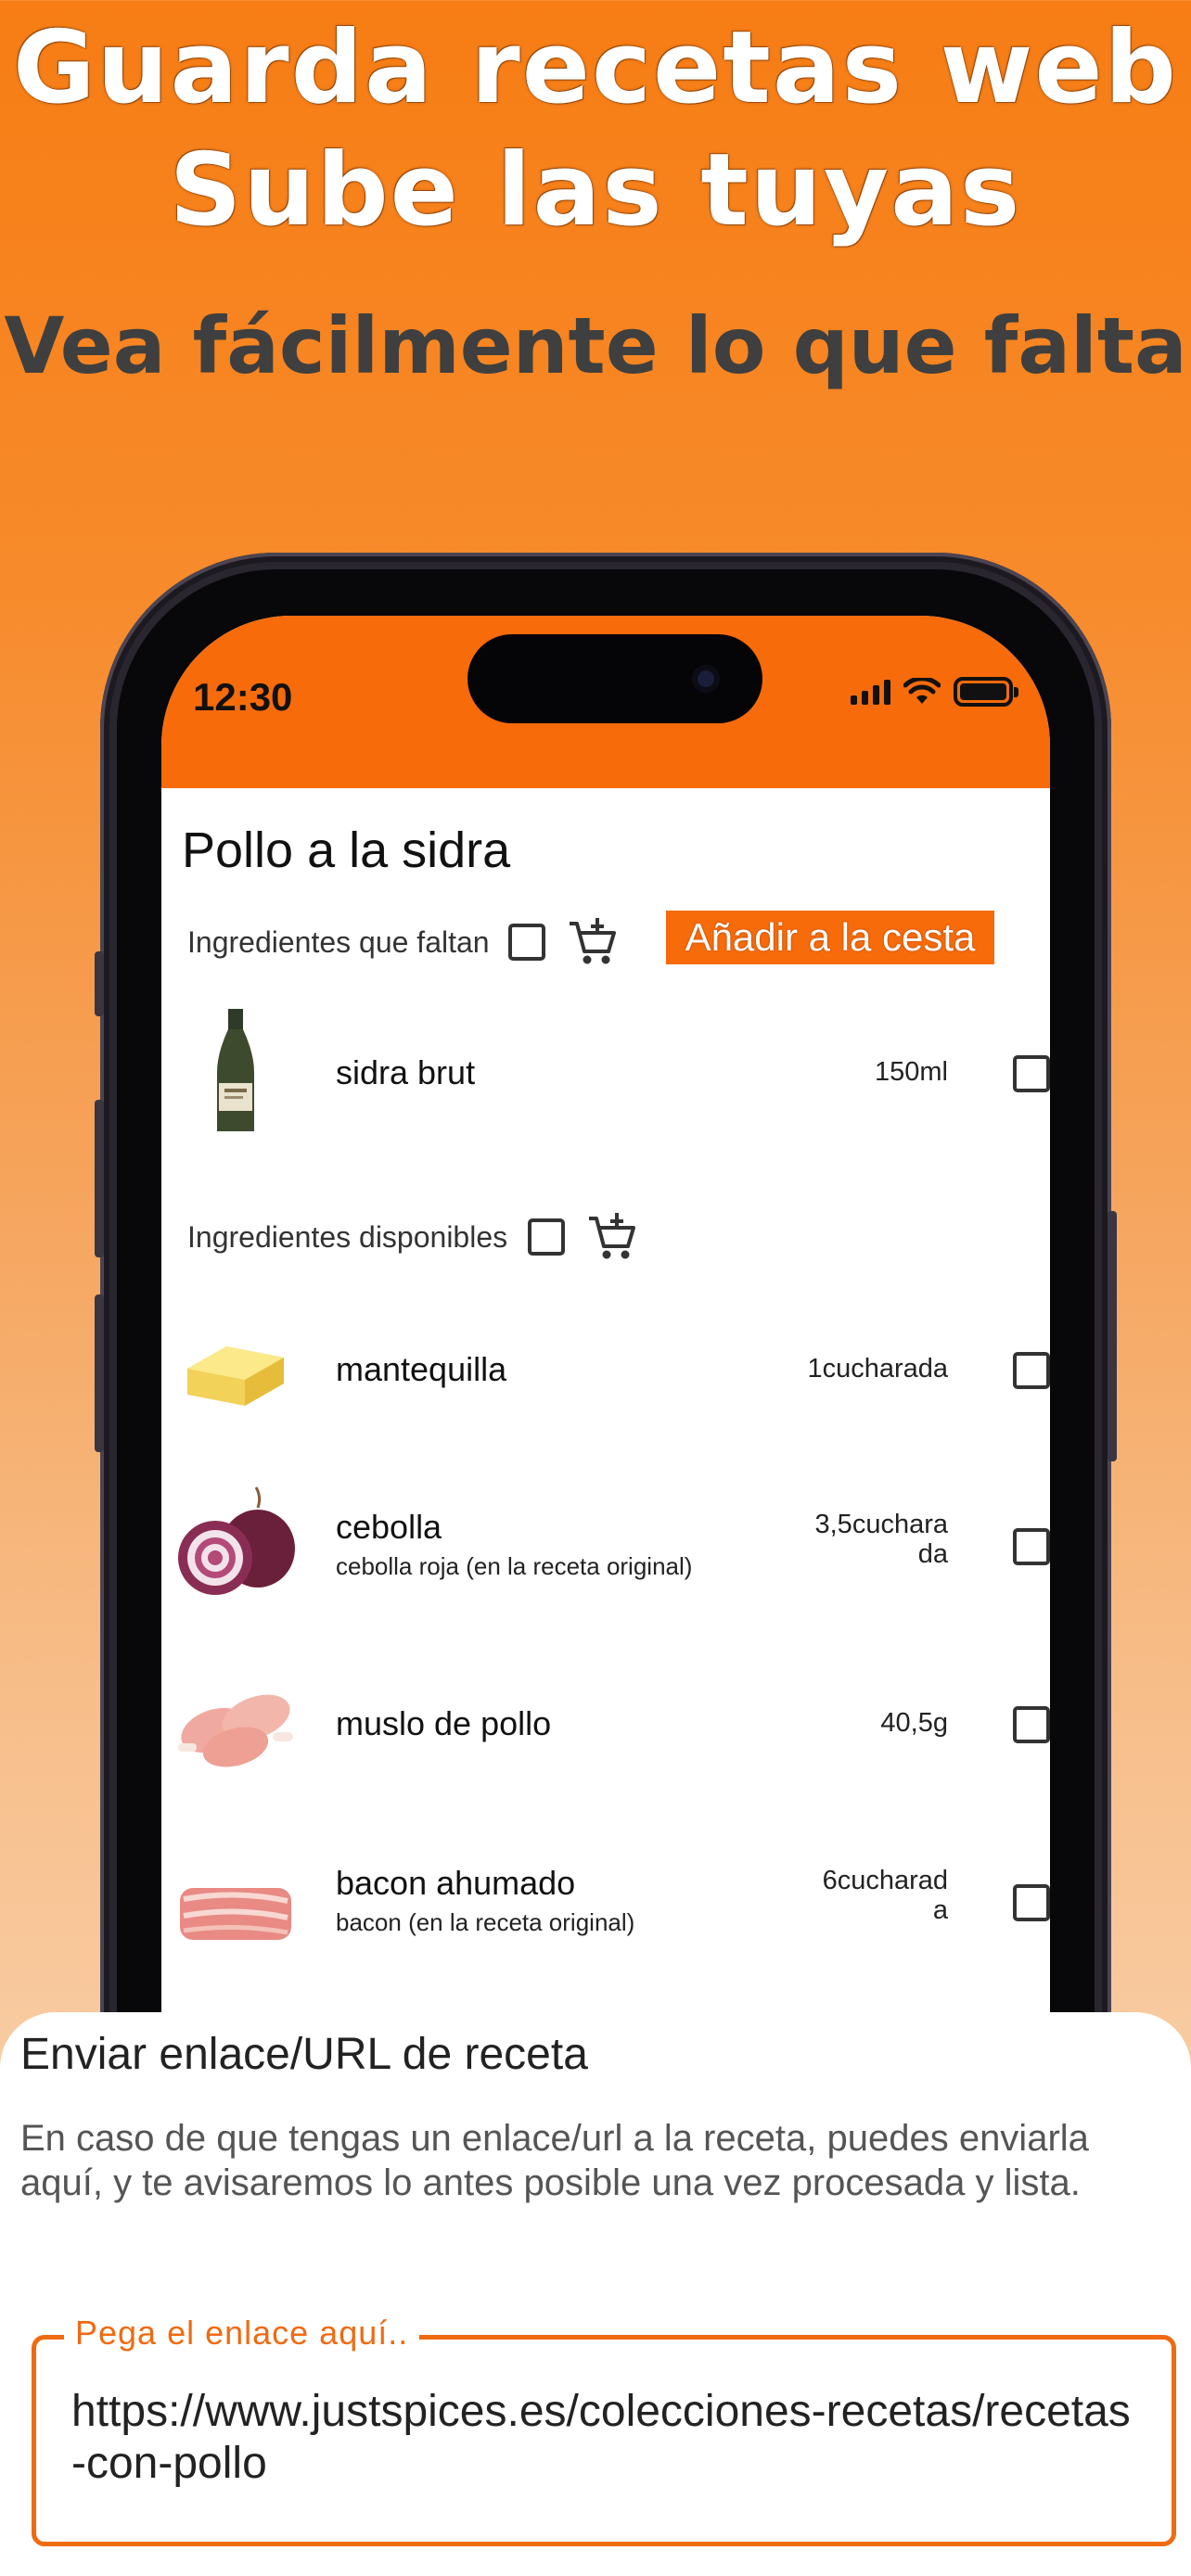 The height and width of the screenshot is (2576, 1191). What do you see at coordinates (99, 1373) in the screenshot?
I see `phone-volume-down` at bounding box center [99, 1373].